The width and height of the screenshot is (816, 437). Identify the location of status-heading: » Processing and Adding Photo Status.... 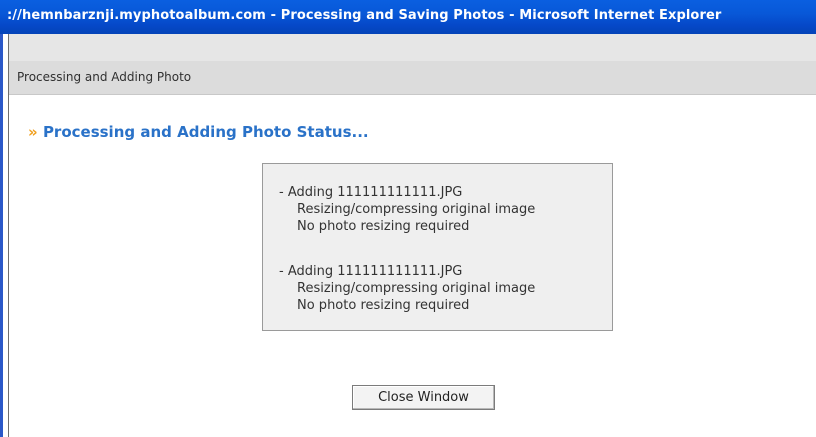
(198, 132).